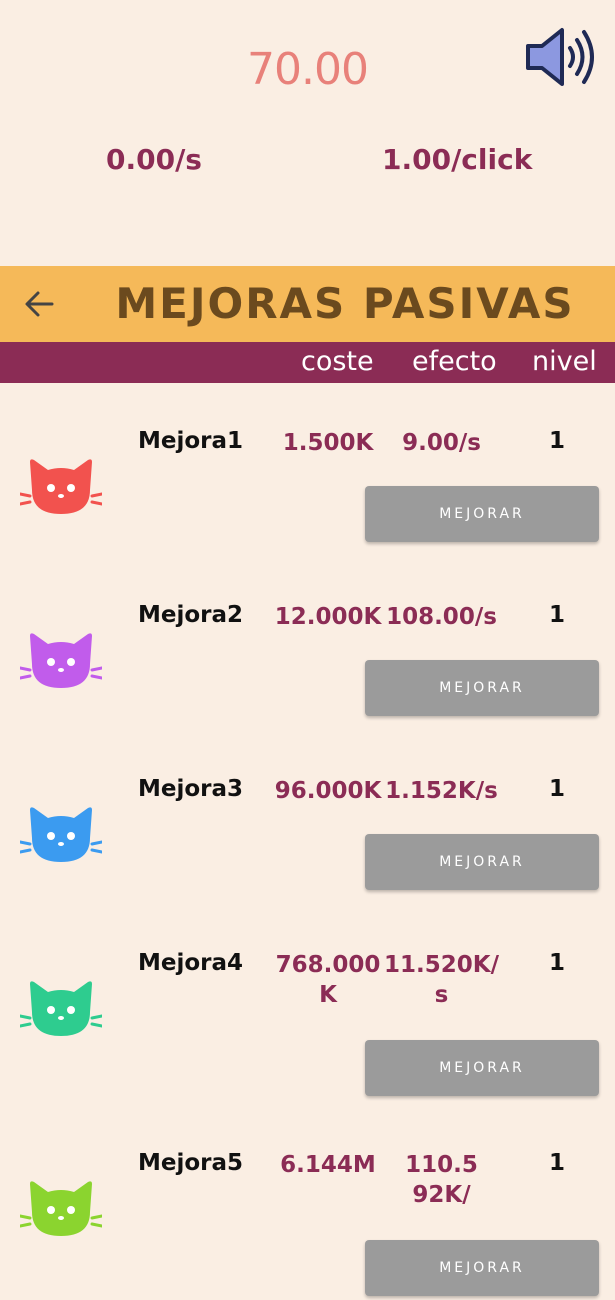 Image resolution: width=615 pixels, height=1300 pixels. Describe the element at coordinates (154, 159) in the screenshot. I see `per-second-rate: 0.00/s` at that location.